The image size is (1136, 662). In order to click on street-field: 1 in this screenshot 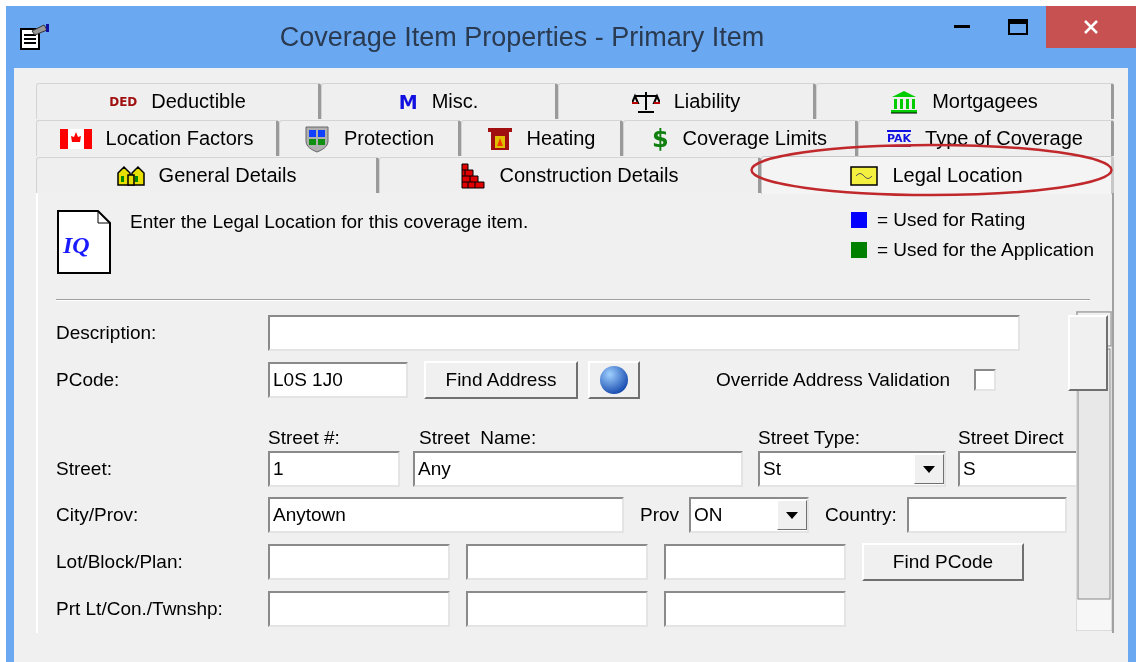, I will do `click(334, 469)`.